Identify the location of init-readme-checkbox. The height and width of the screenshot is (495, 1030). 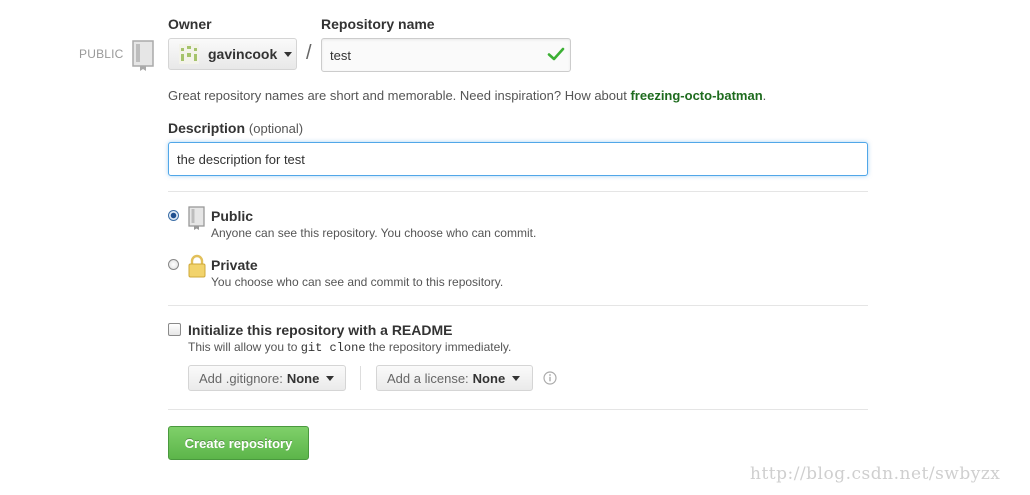
(174, 329).